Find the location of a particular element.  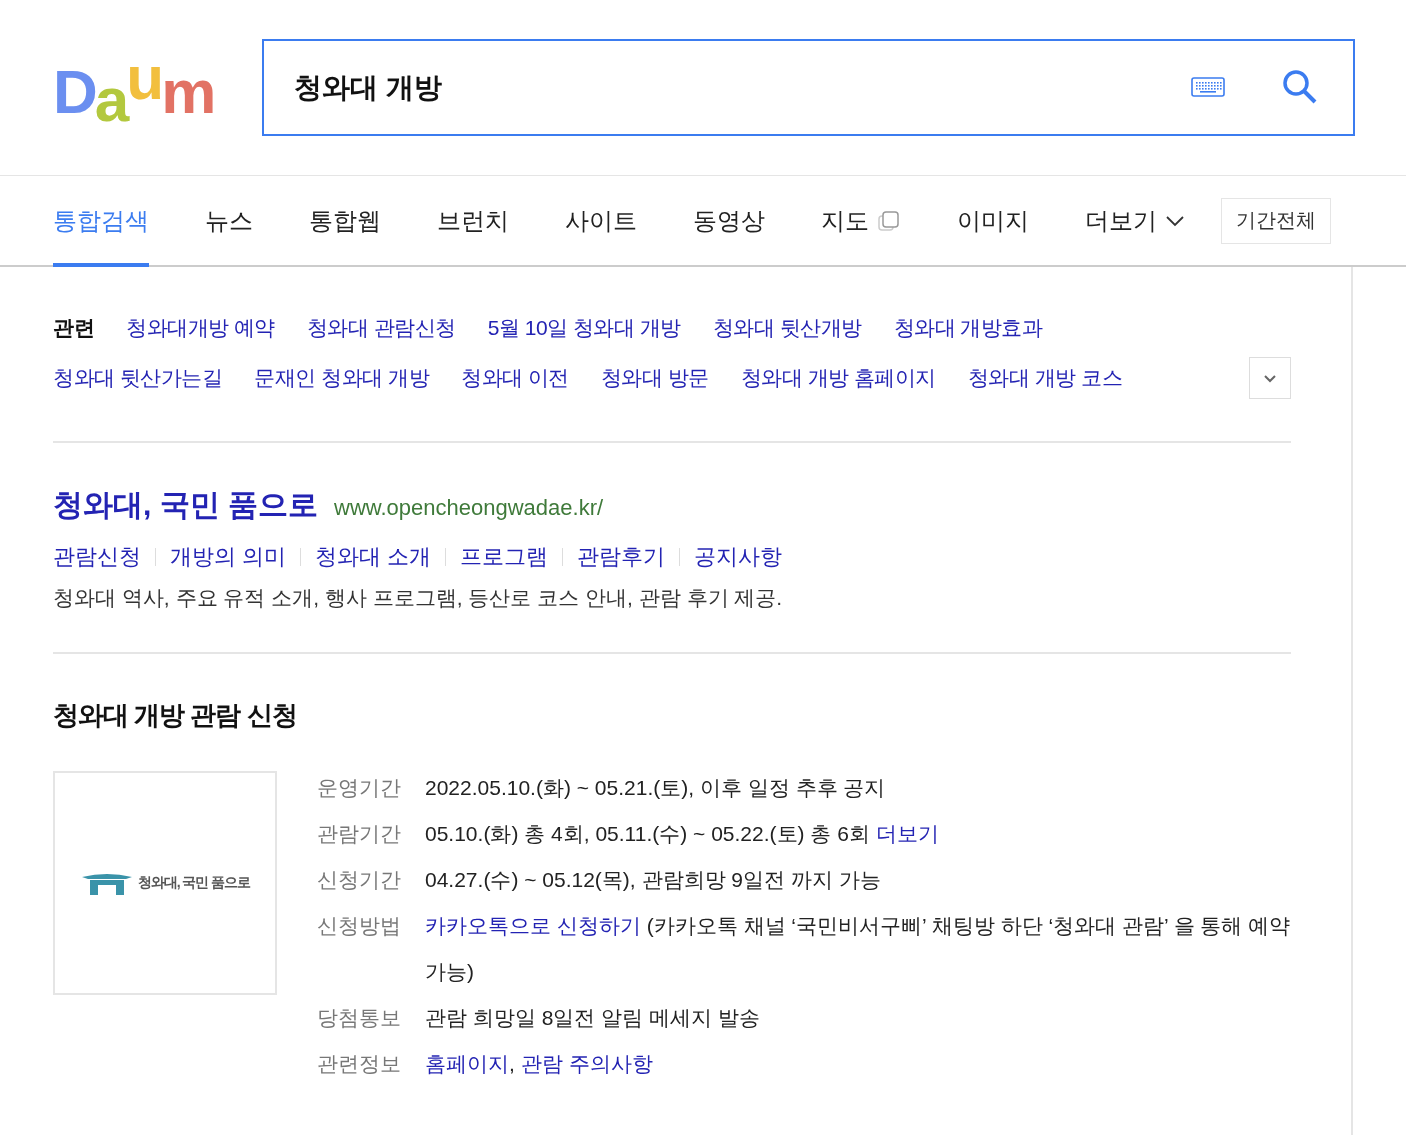

info-link: 카카오톡으로 신청하기 is located at coordinates (533, 925).